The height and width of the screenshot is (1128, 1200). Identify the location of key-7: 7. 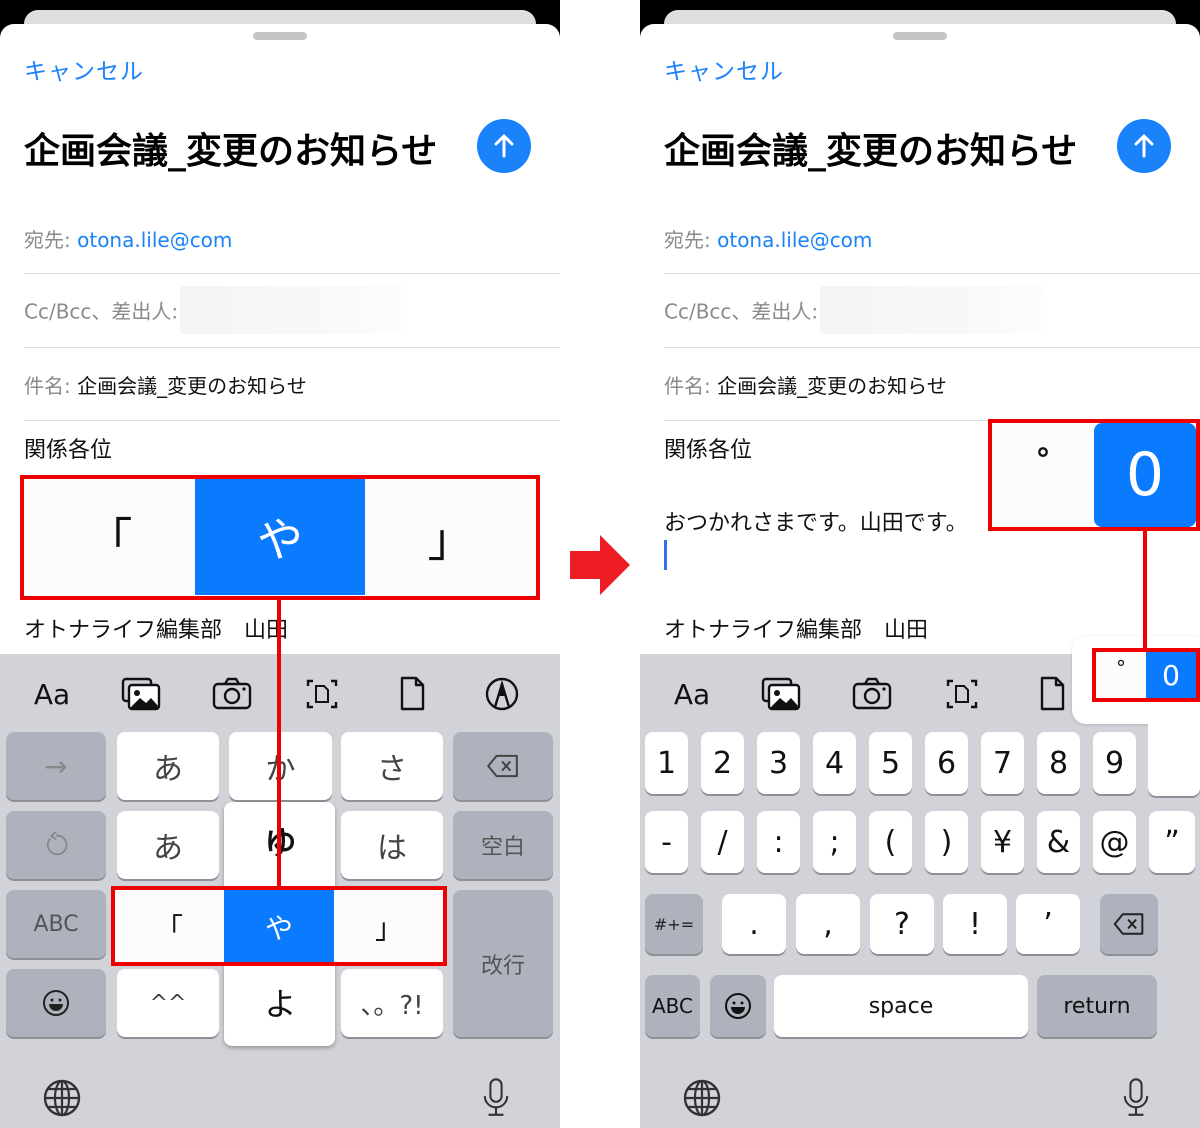
(1002, 763).